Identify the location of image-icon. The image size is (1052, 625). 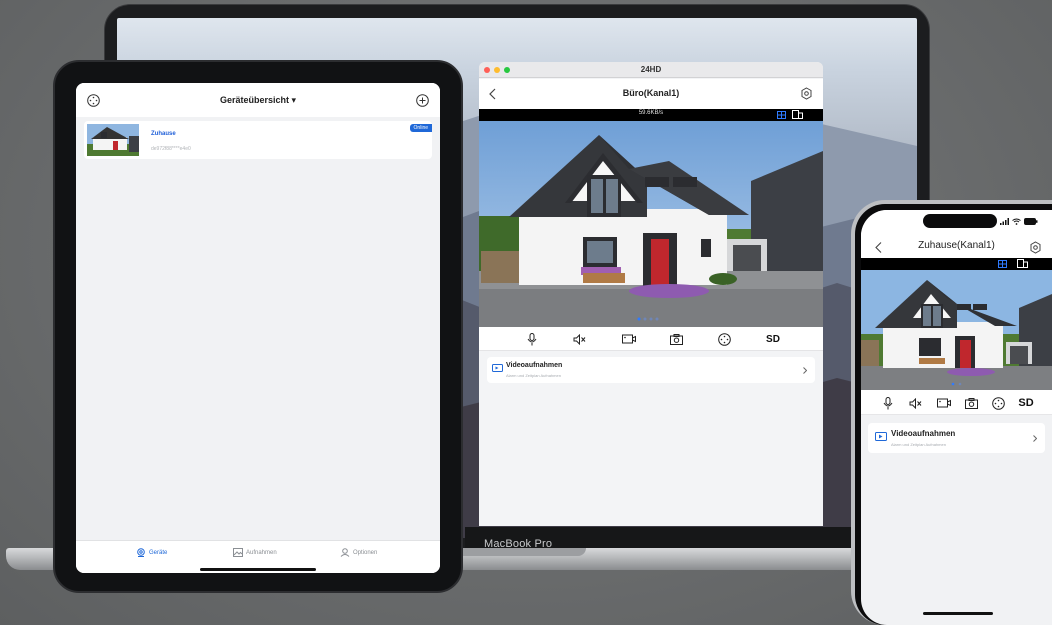
(238, 552).